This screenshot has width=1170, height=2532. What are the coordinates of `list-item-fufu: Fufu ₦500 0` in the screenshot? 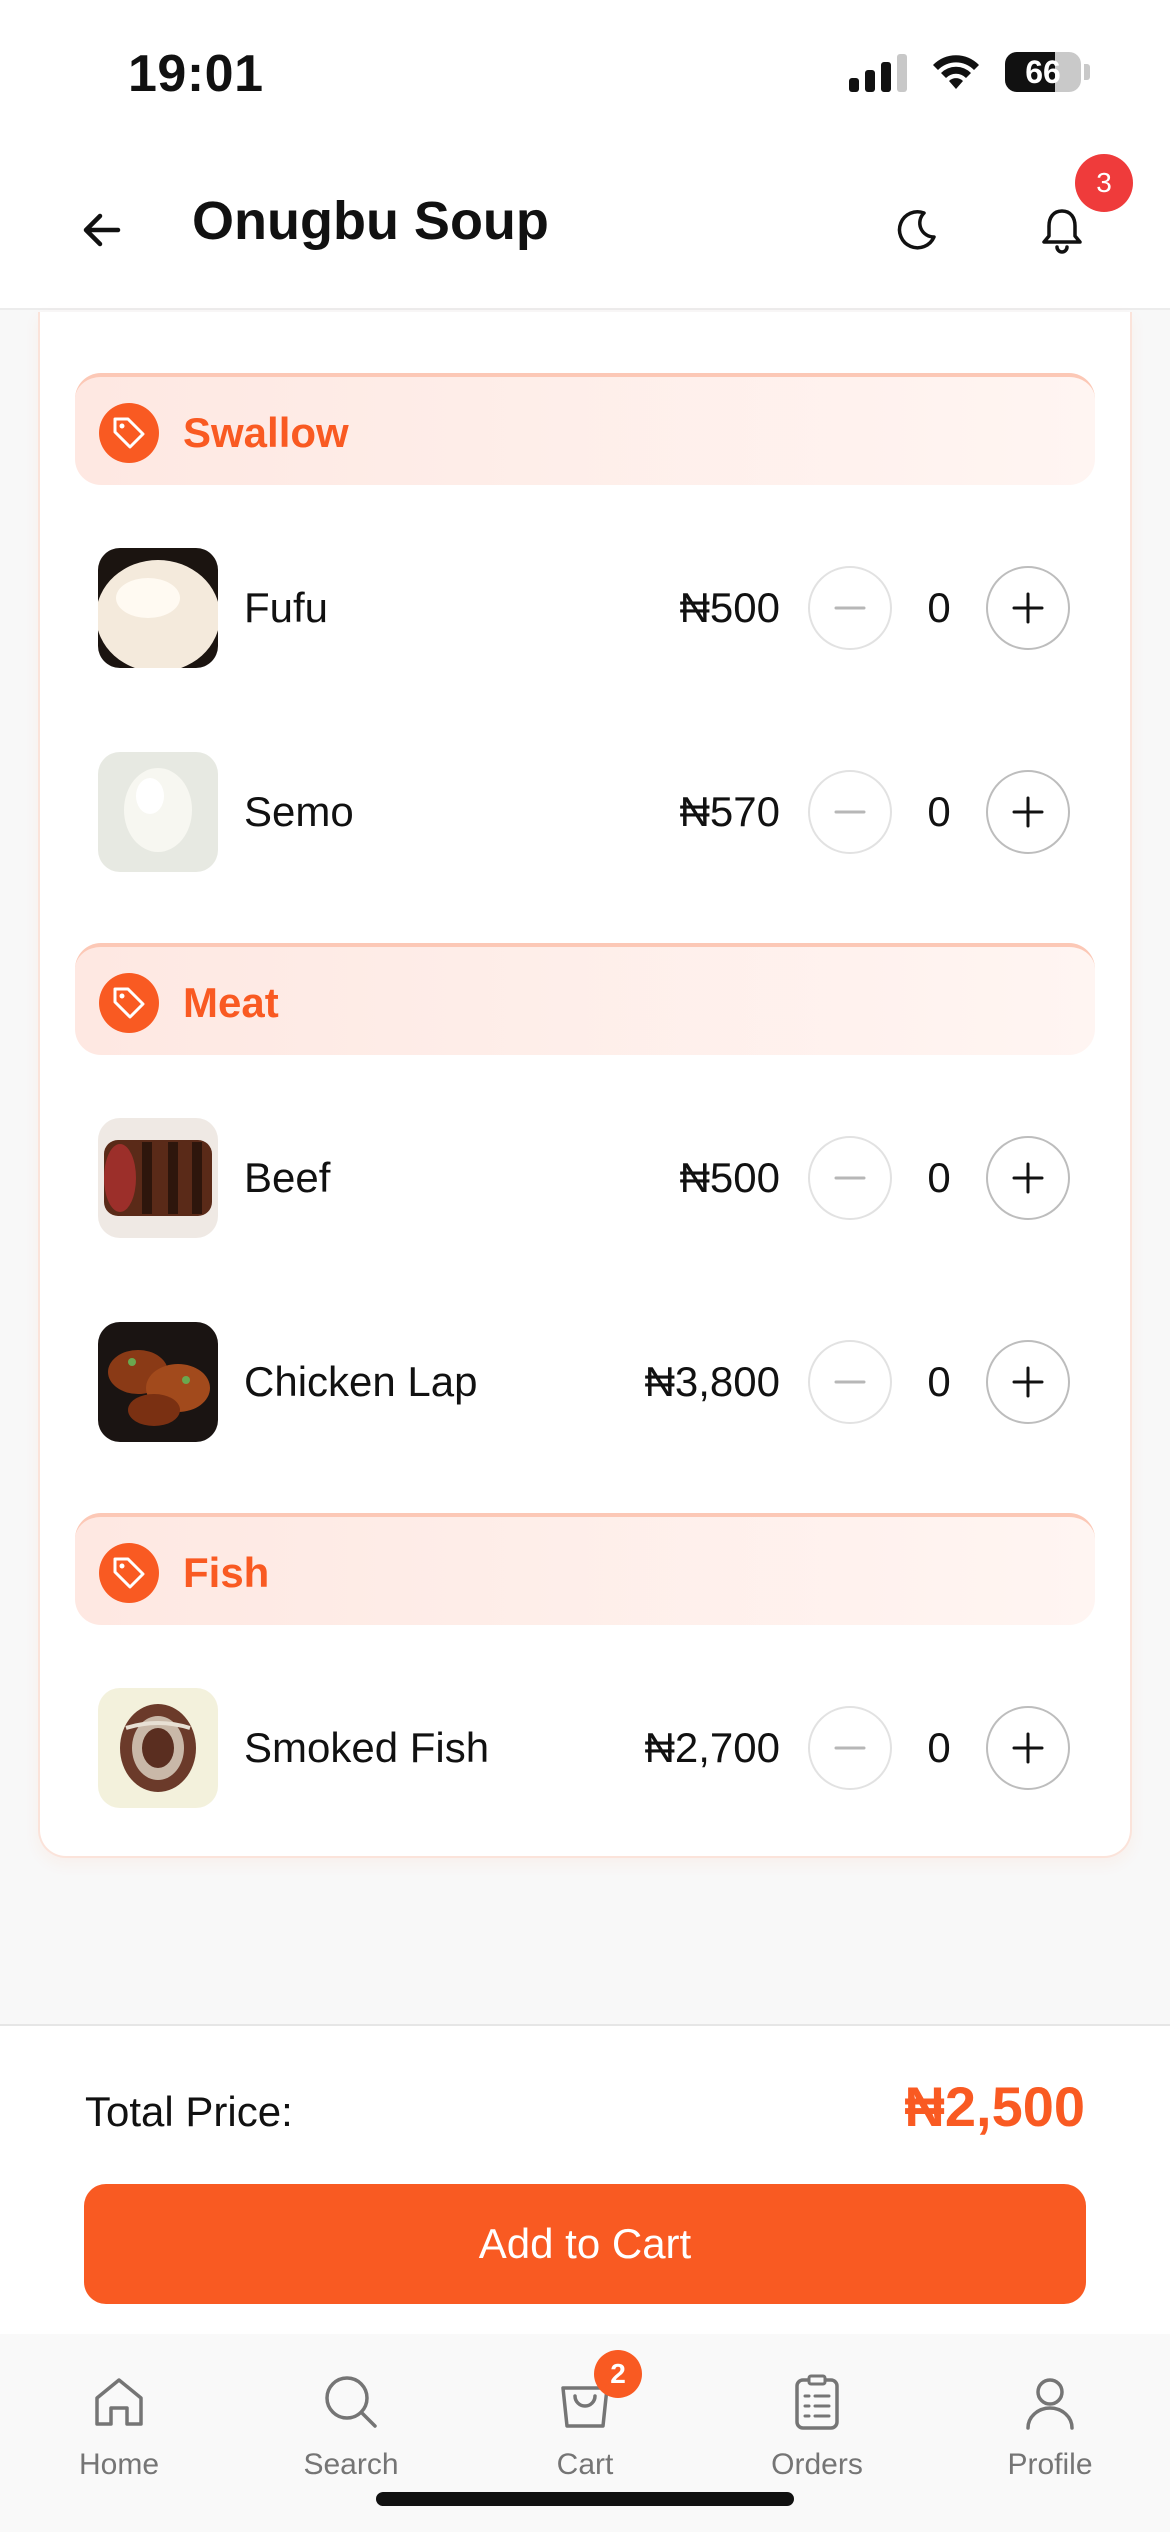 It's located at (584, 606).